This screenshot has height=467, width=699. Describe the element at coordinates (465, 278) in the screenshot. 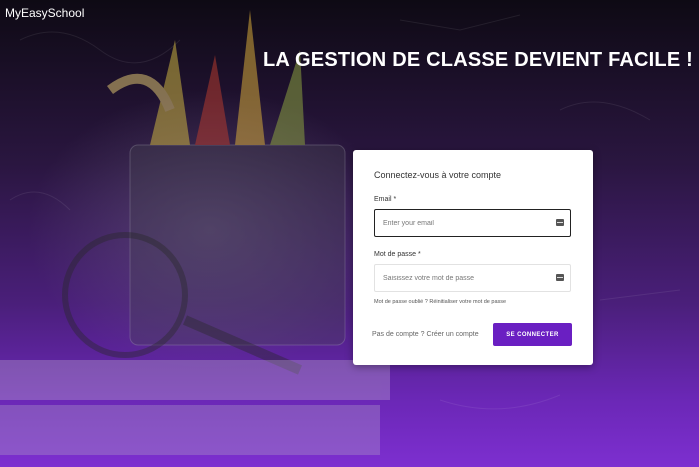

I see `password-field` at that location.